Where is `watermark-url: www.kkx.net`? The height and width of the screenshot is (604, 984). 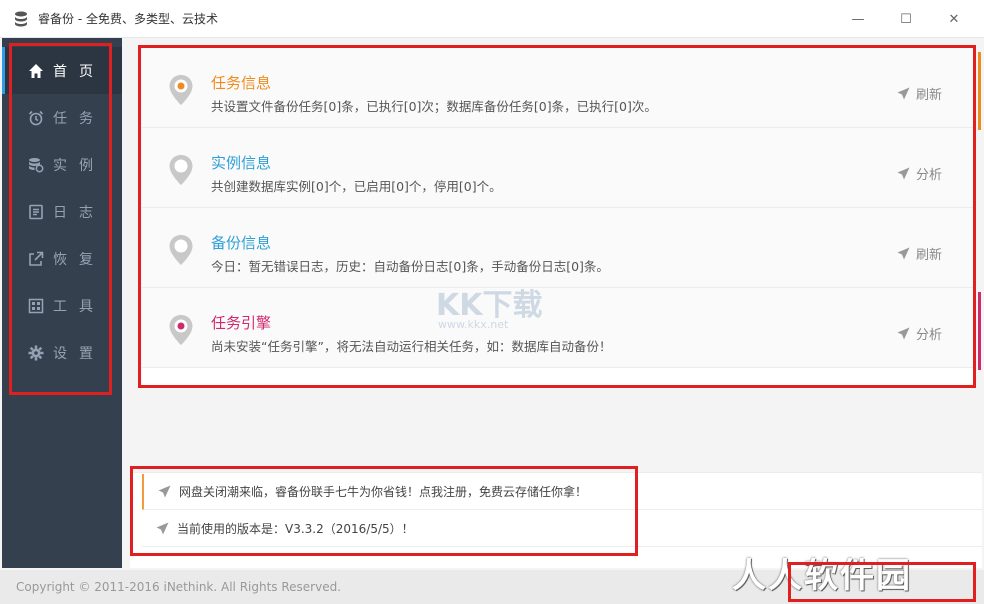
watermark-url: www.kkx.net is located at coordinates (473, 324).